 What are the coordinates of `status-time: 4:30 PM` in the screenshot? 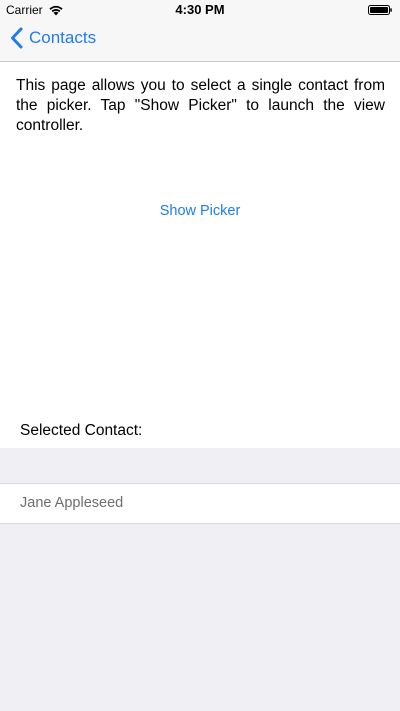 It's located at (200, 9).